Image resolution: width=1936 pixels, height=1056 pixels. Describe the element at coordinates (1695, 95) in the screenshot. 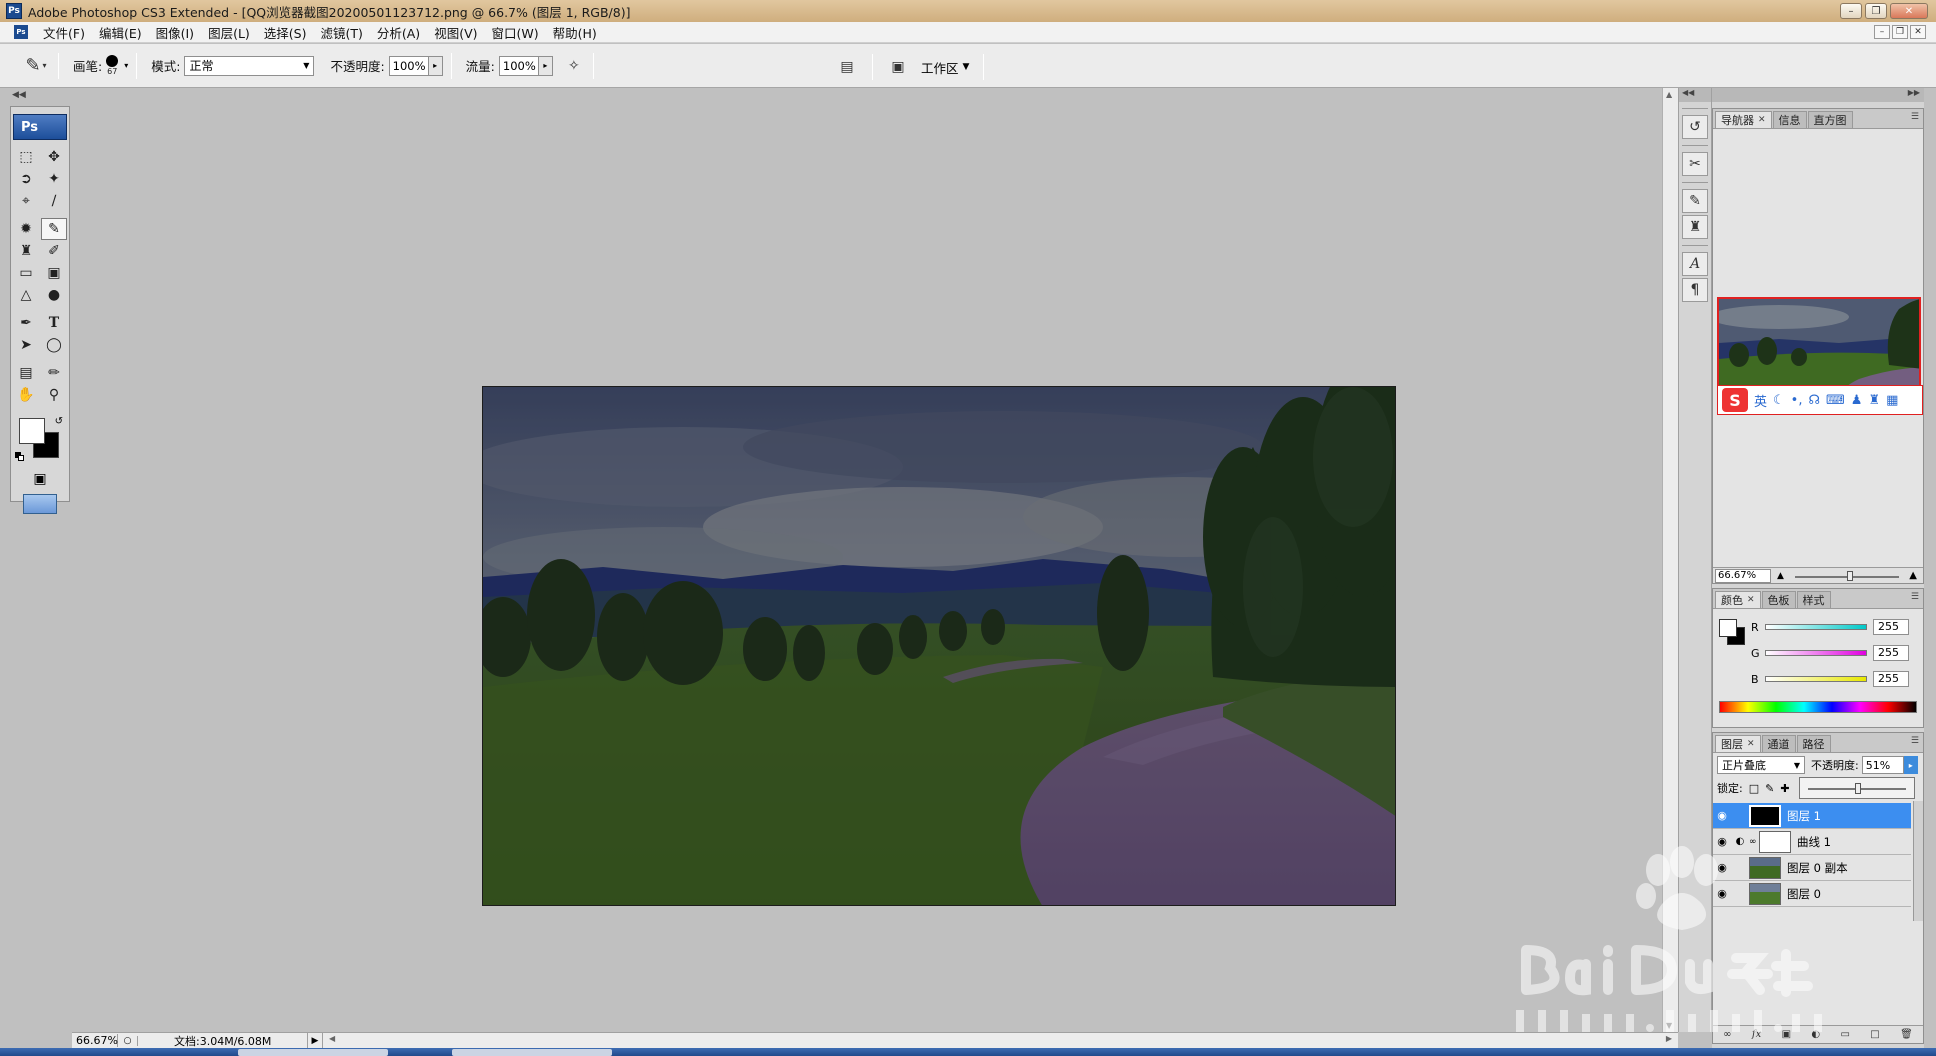

I see `dock-collapse-icon: ◀◀` at that location.